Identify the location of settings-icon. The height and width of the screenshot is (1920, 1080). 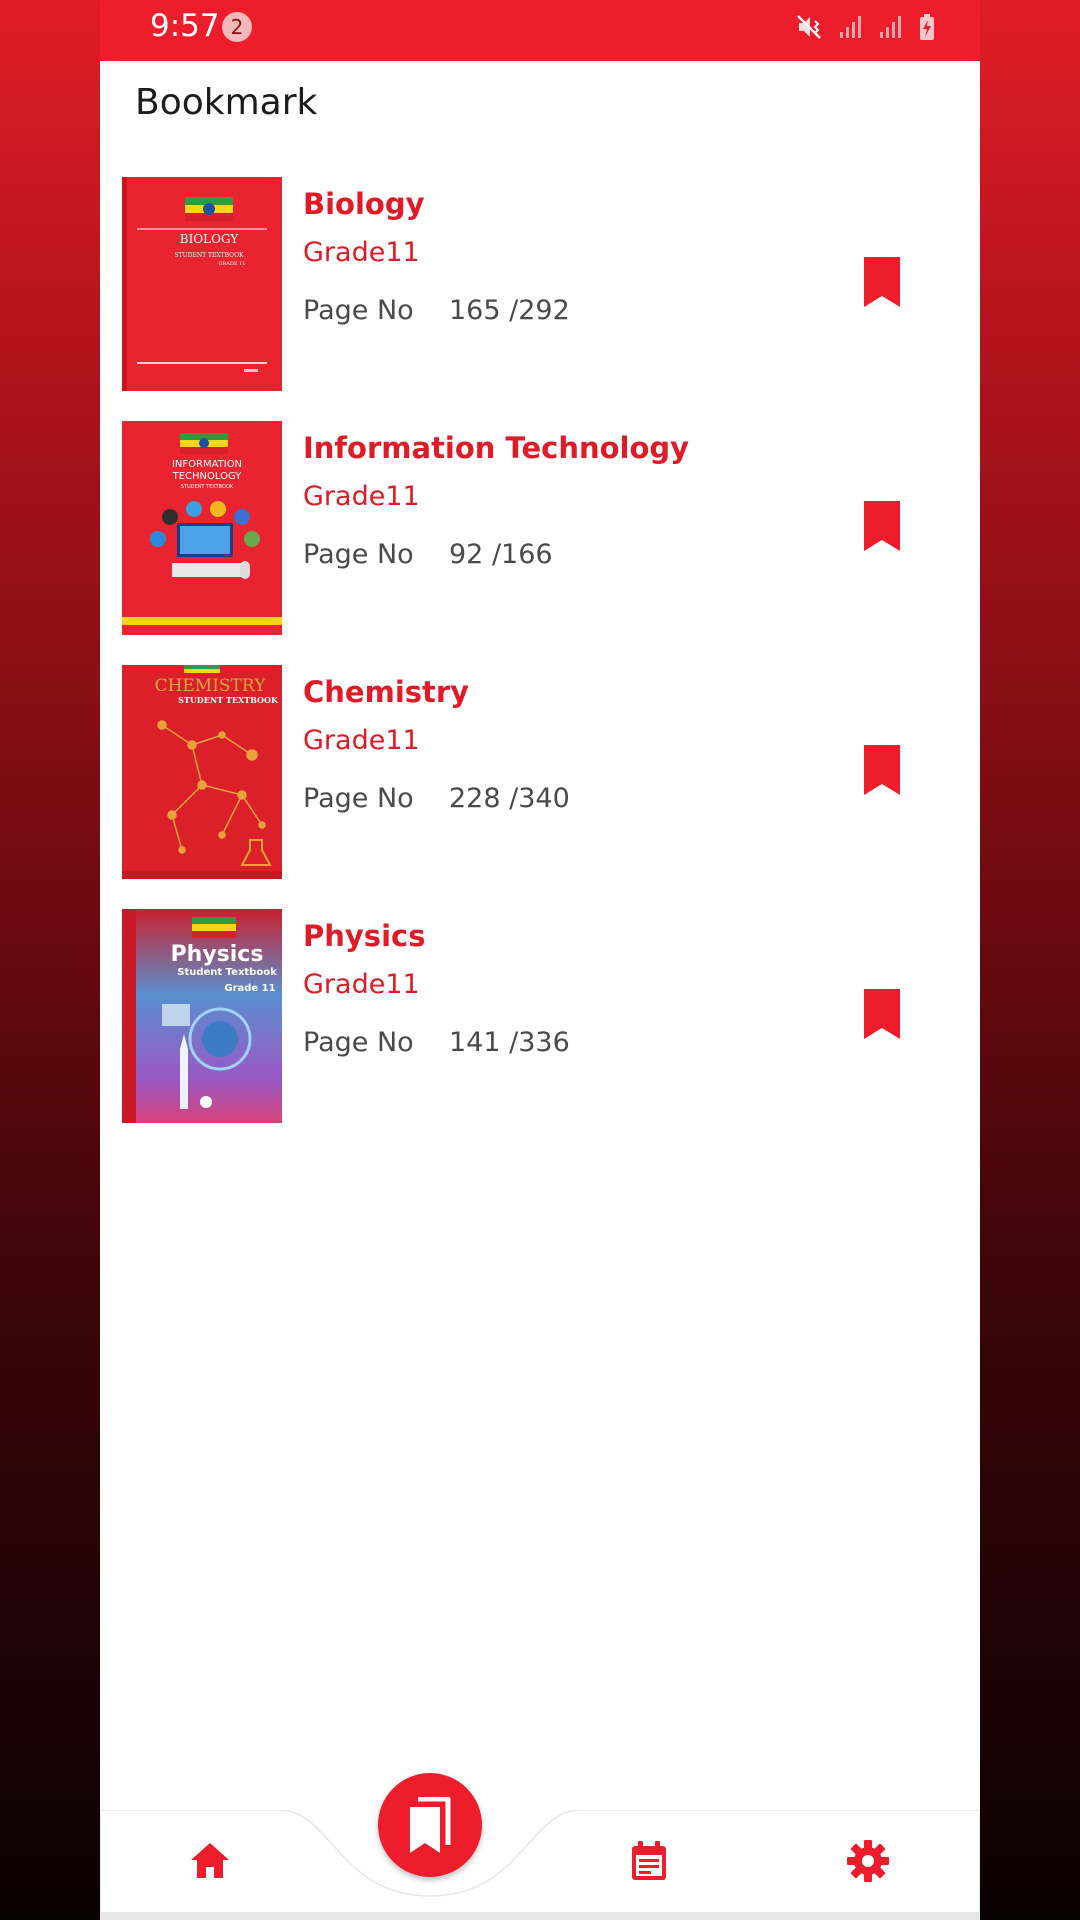
(868, 1861).